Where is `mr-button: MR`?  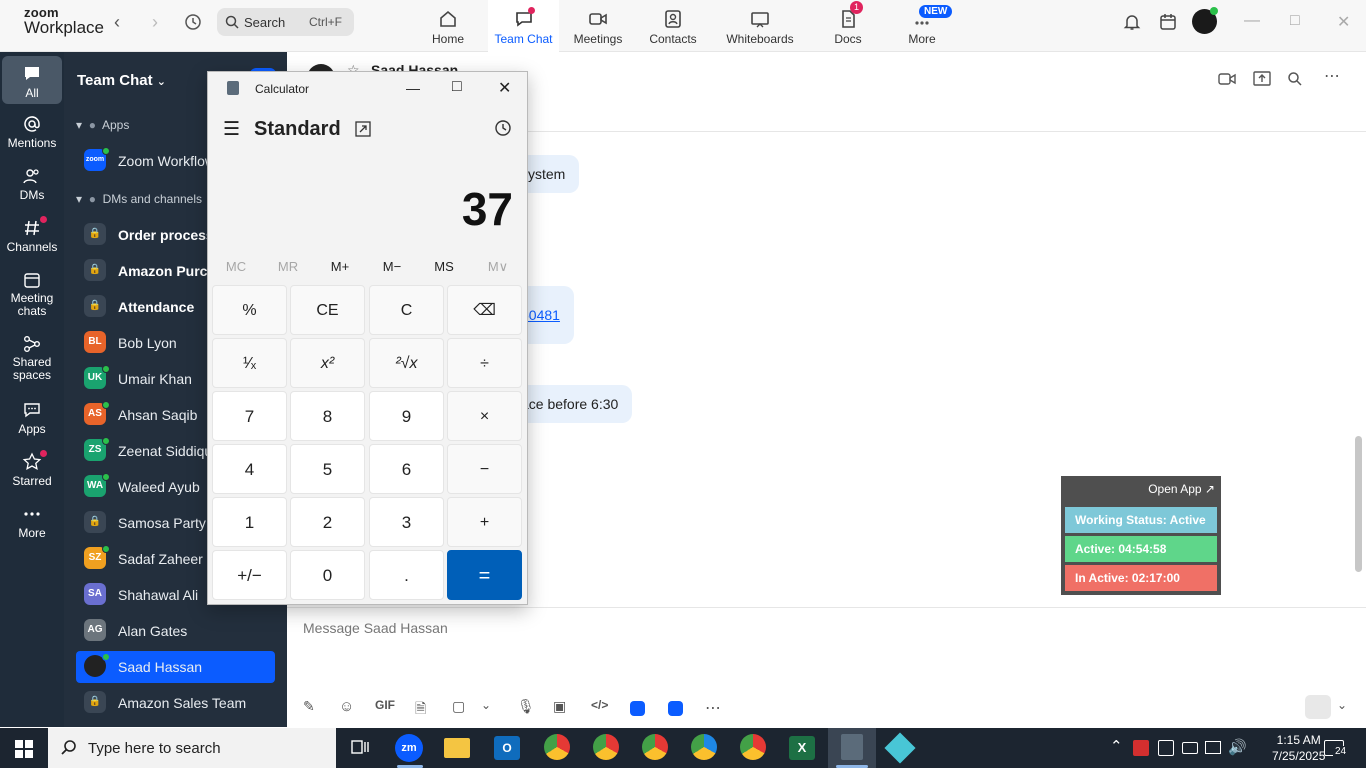 mr-button: MR is located at coordinates (288, 266).